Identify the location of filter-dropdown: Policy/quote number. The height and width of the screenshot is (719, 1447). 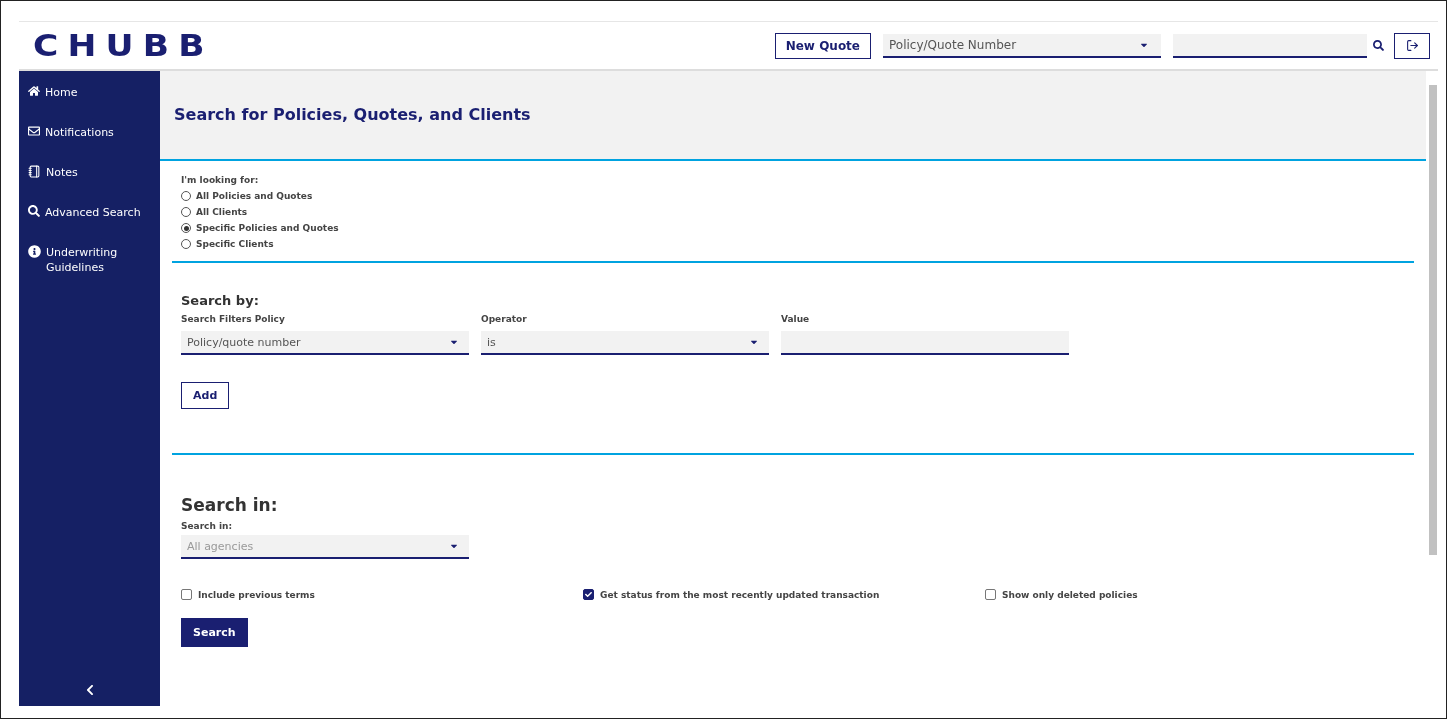
(325, 343).